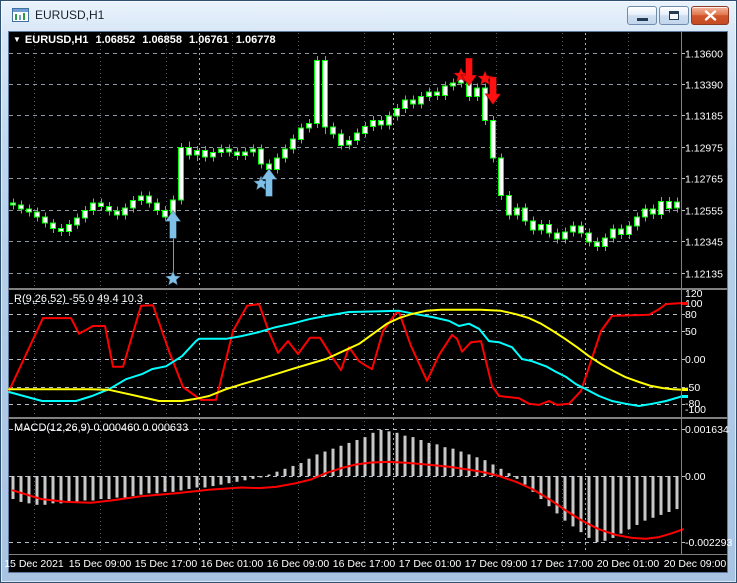 This screenshot has width=737, height=583. I want to click on window-title: EURUSD,H1, so click(70, 15).